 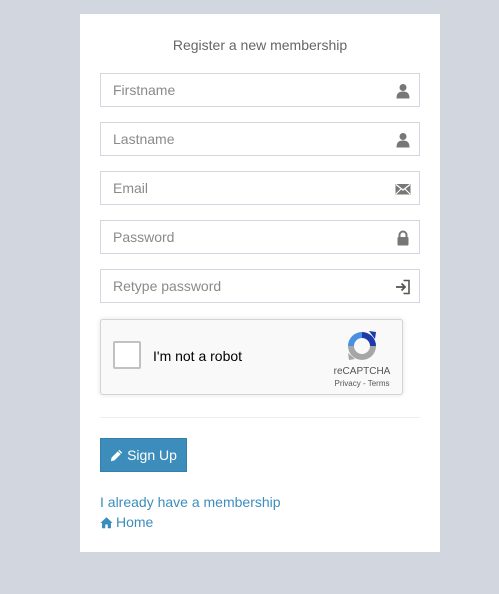 What do you see at coordinates (362, 383) in the screenshot?
I see `recaptcha-privacy-terms: Privacy - Terms` at bounding box center [362, 383].